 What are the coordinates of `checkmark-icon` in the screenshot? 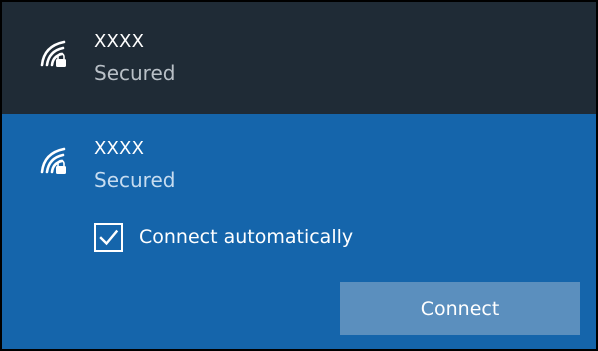 It's located at (109, 237).